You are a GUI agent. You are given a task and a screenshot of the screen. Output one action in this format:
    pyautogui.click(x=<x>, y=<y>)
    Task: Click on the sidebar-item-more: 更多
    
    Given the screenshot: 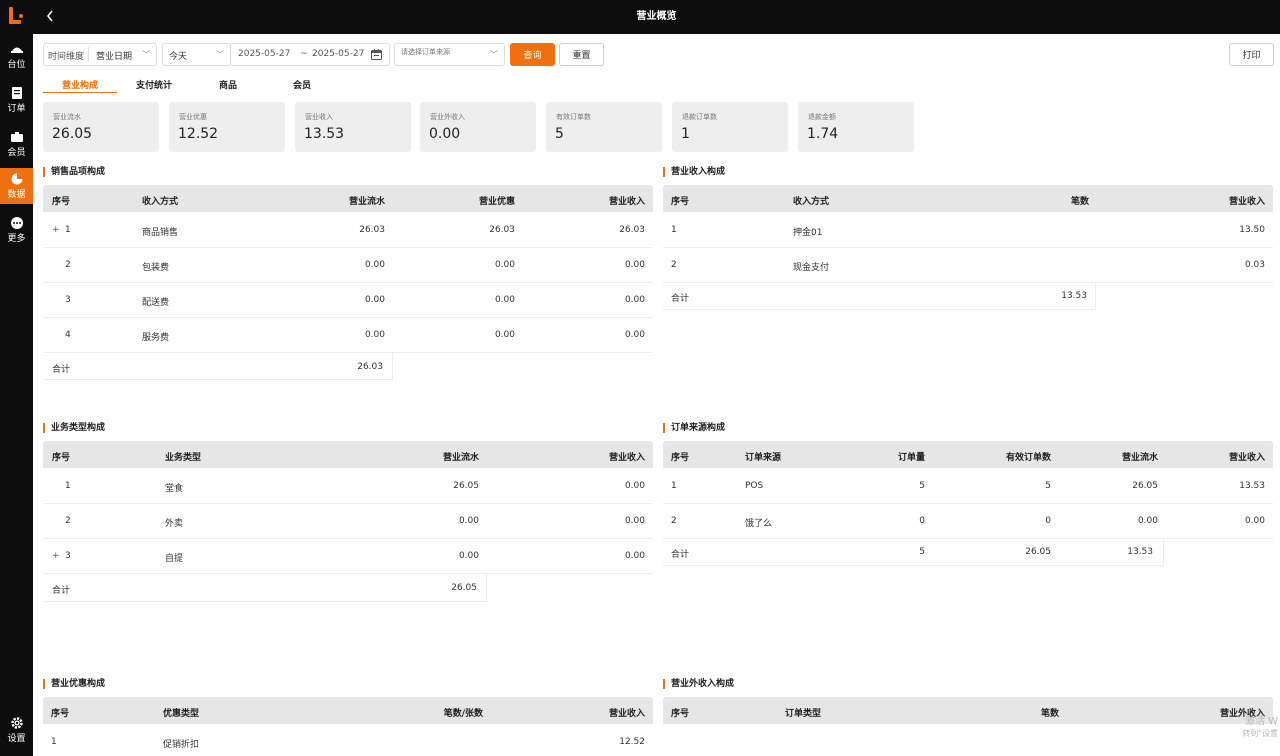 What is the action you would take?
    pyautogui.click(x=16, y=230)
    